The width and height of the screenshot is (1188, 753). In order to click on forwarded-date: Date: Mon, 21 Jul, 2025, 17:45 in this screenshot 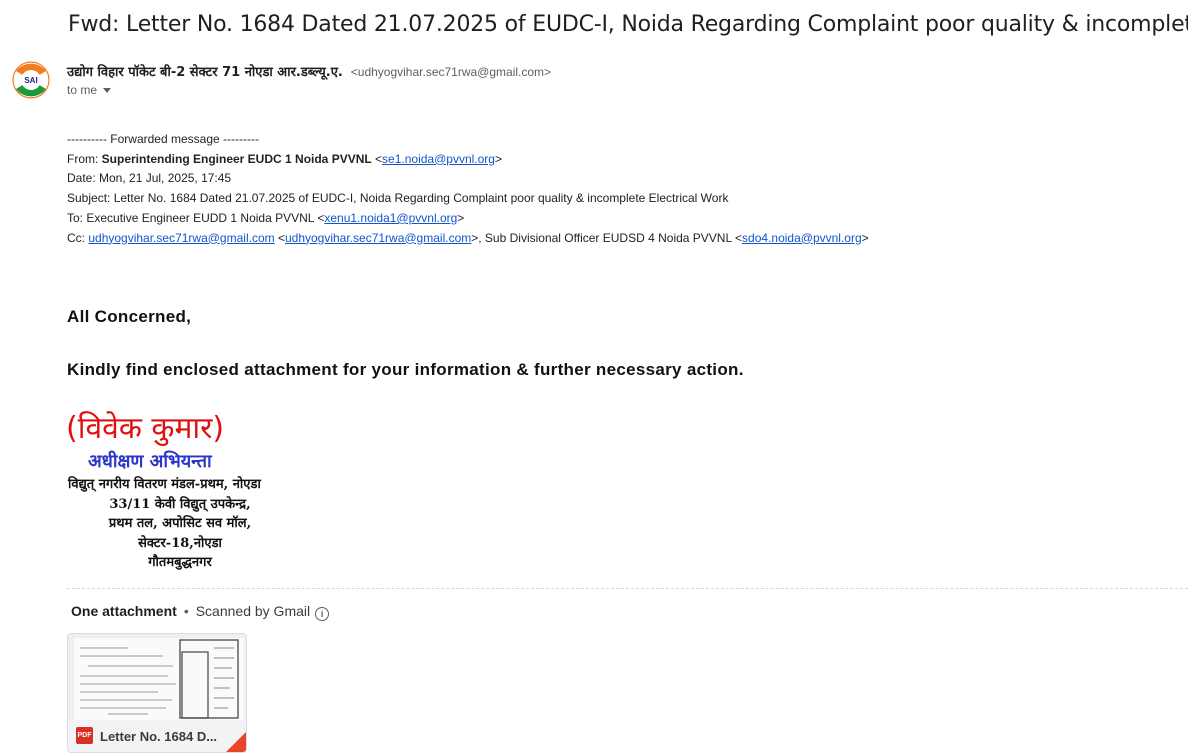, I will do `click(149, 178)`.